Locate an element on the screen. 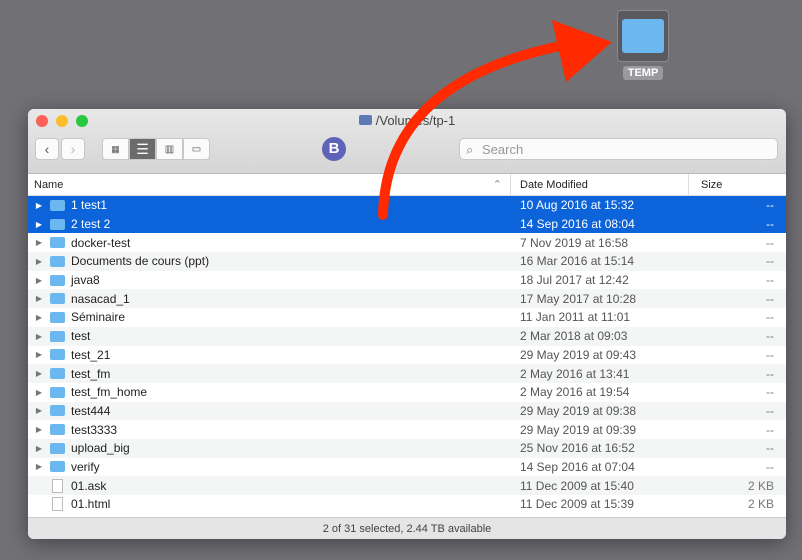 Image resolution: width=802 pixels, height=560 pixels. desktop-folder-temp: TEMP is located at coordinates (643, 45).